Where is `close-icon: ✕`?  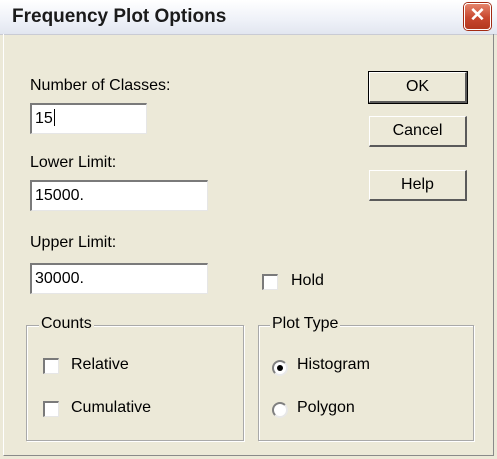 close-icon: ✕ is located at coordinates (477, 15).